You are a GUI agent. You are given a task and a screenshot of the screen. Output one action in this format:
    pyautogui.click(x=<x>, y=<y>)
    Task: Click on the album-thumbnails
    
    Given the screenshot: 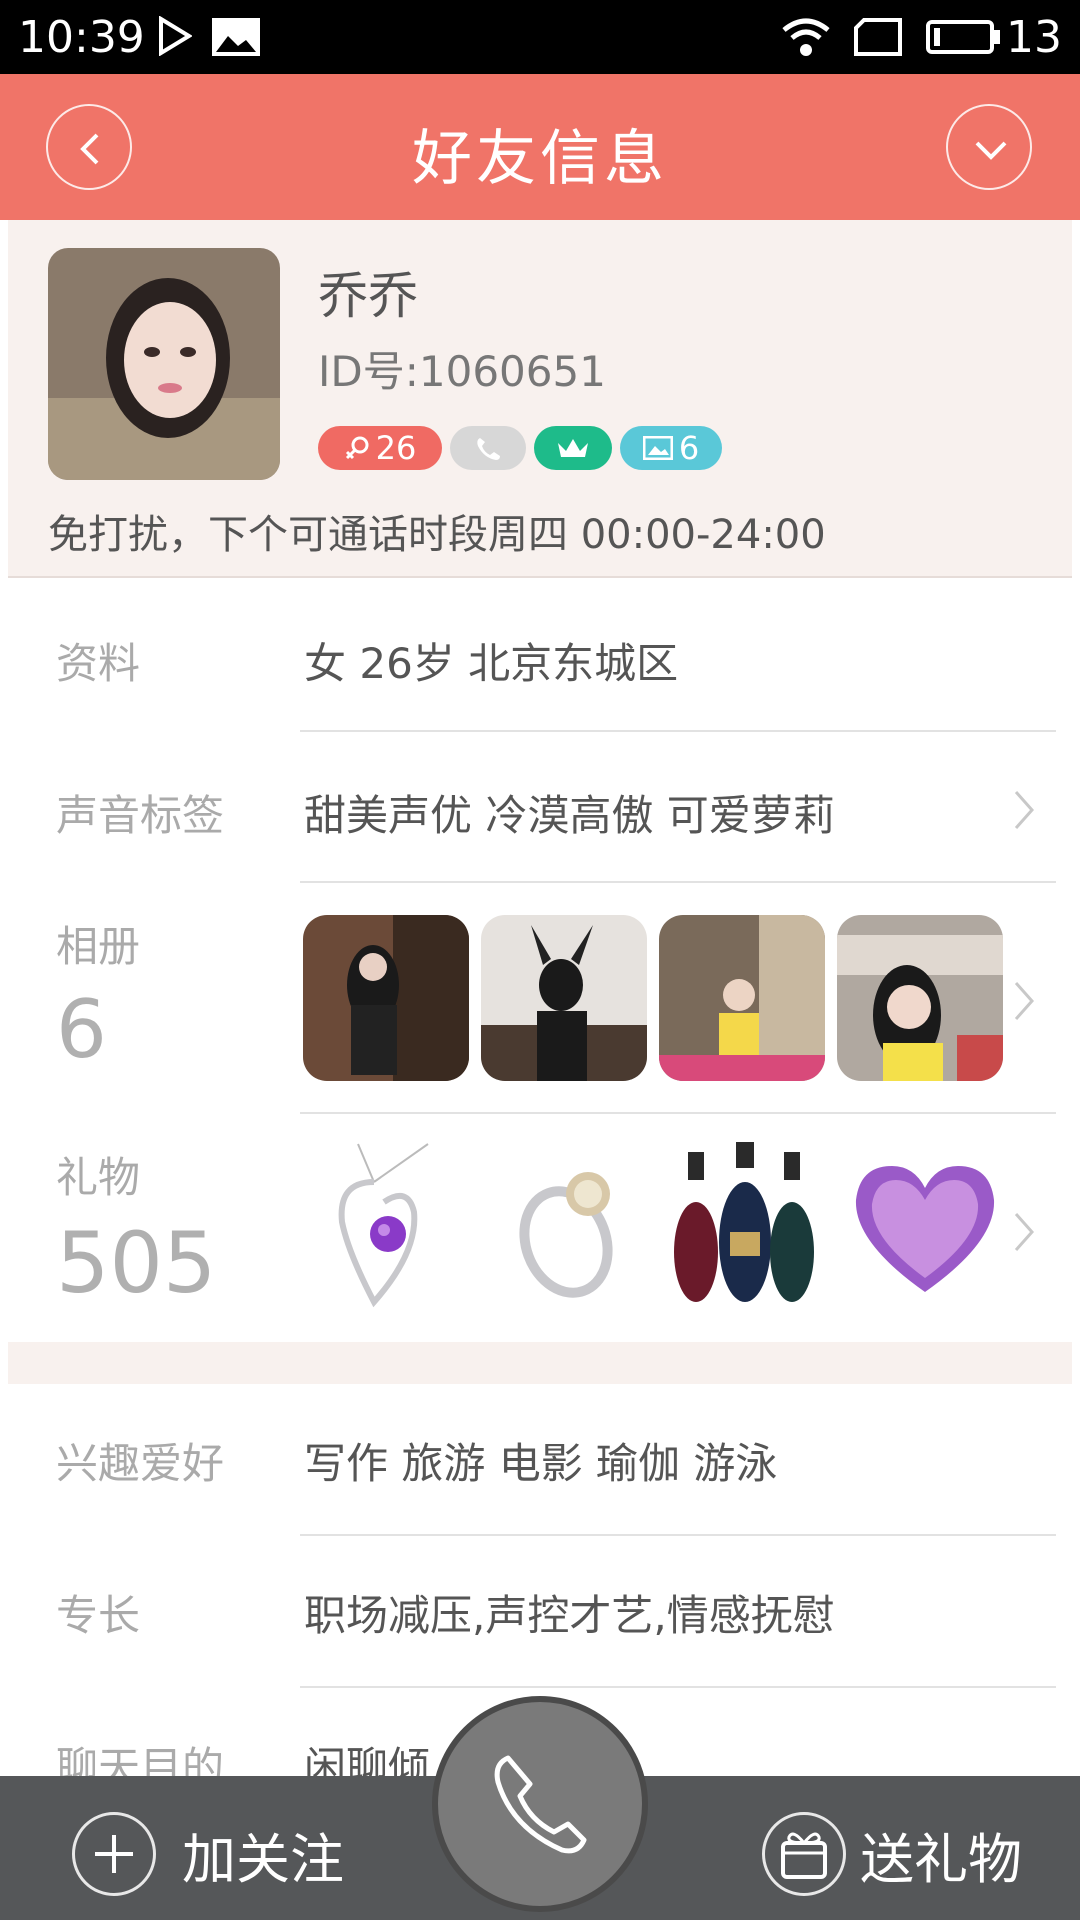 What is the action you would take?
    pyautogui.click(x=663, y=998)
    